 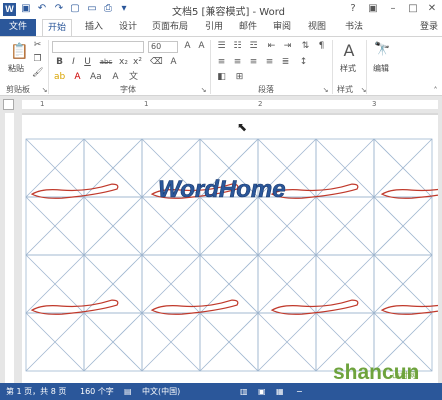 I want to click on proofing-icon: ▤, so click(x=128, y=391).